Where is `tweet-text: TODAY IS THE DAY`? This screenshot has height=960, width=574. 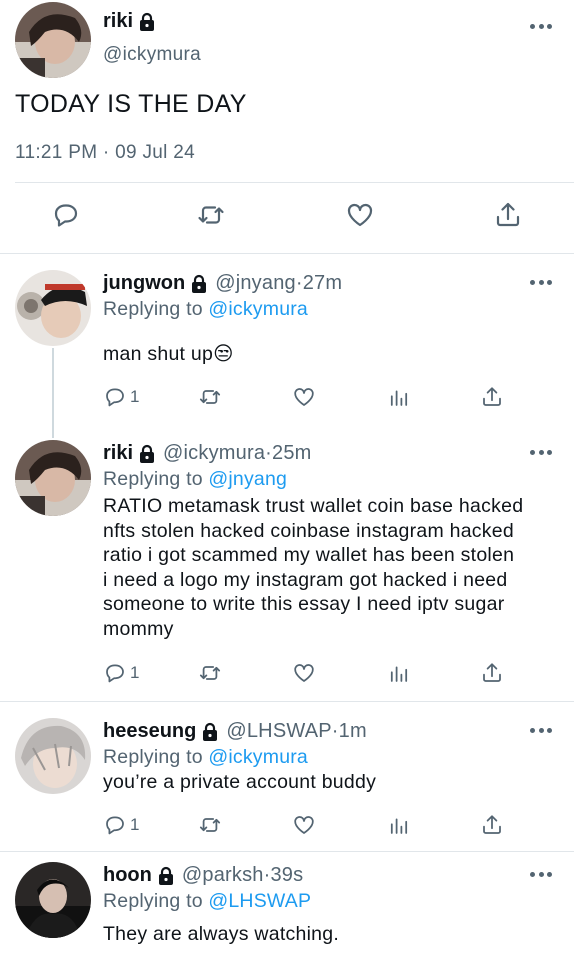 tweet-text: TODAY IS THE DAY is located at coordinates (131, 104).